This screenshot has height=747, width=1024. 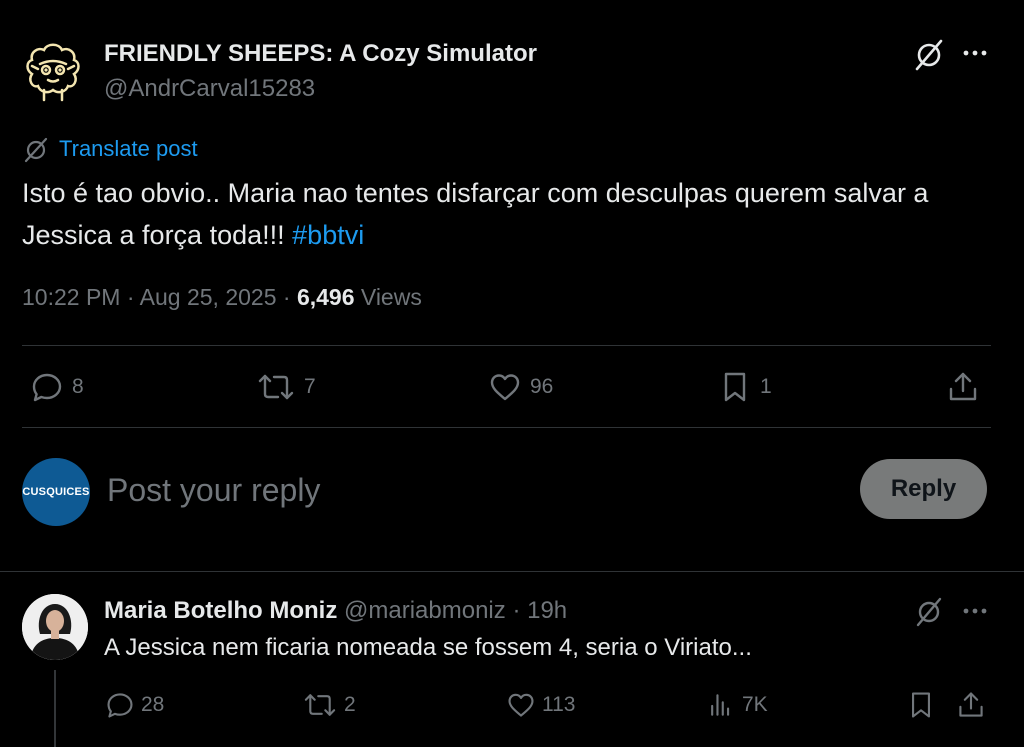 I want to click on share-action-button, so click(x=963, y=387).